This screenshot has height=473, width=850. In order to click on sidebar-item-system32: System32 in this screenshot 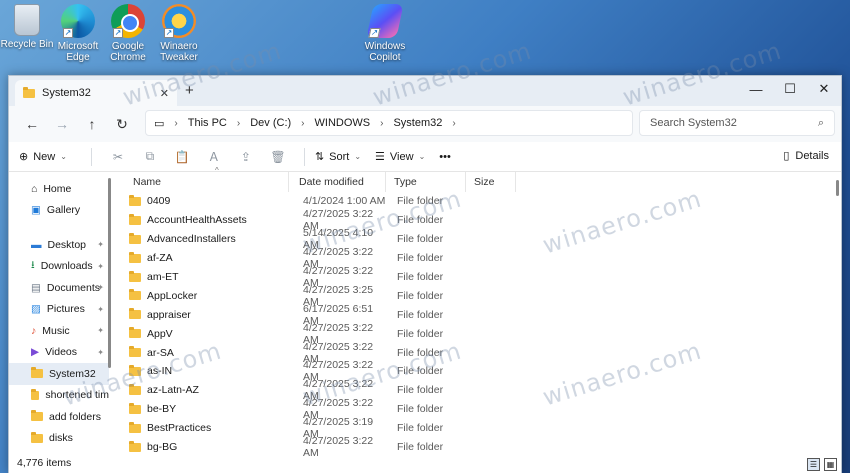, I will do `click(59, 374)`.